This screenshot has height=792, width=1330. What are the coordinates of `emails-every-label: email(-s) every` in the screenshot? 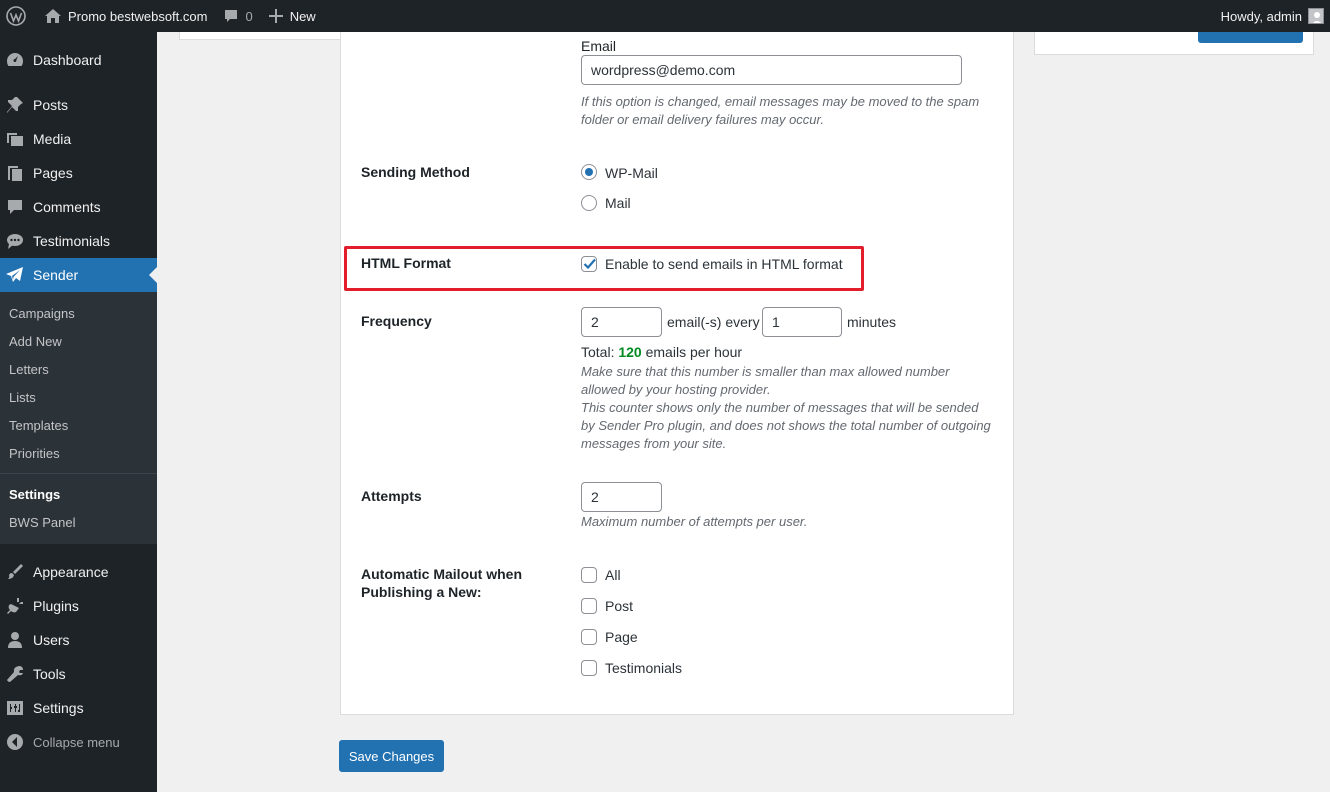 It's located at (713, 322).